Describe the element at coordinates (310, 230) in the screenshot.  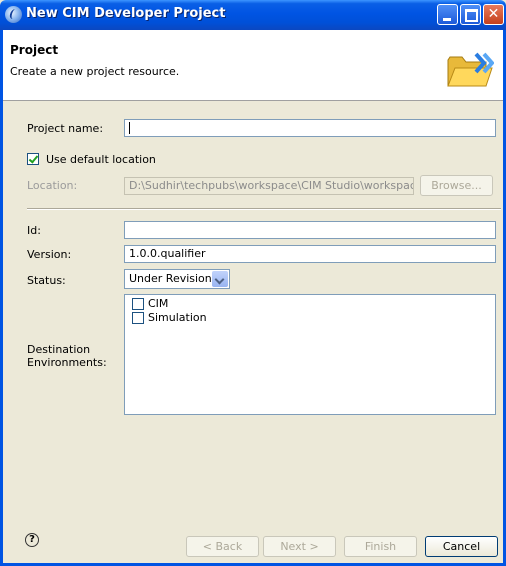
I see `id-input` at that location.